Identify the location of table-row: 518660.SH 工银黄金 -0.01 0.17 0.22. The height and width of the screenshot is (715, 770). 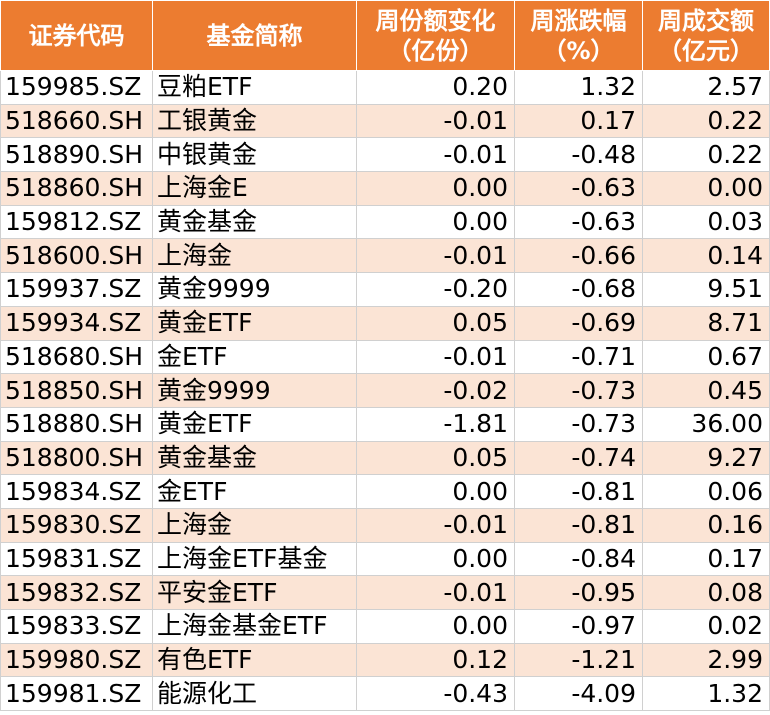
(385, 121).